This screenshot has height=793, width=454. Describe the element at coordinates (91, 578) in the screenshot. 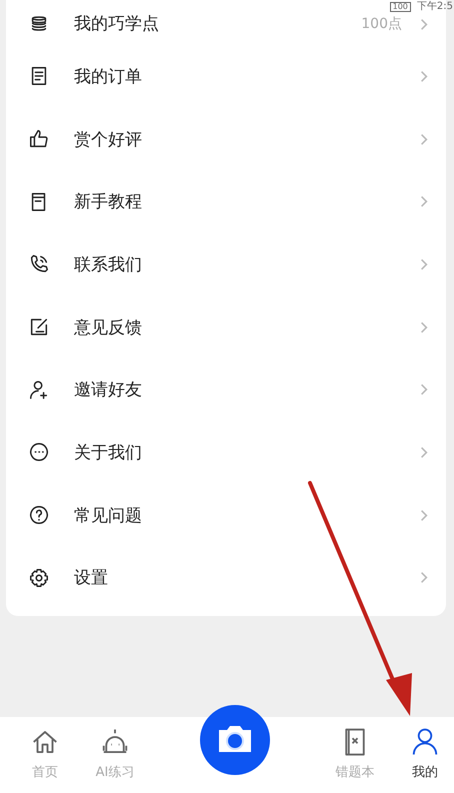

I see `menu-label: 设置` at that location.